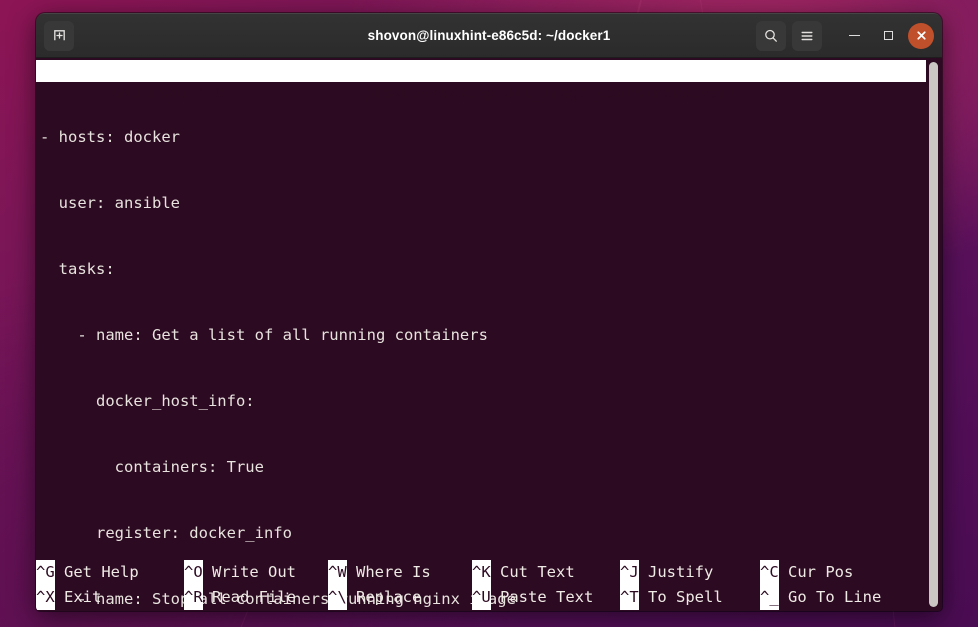 The width and height of the screenshot is (978, 627). What do you see at coordinates (769, 597) in the screenshot?
I see `shortcut-key: ^_` at bounding box center [769, 597].